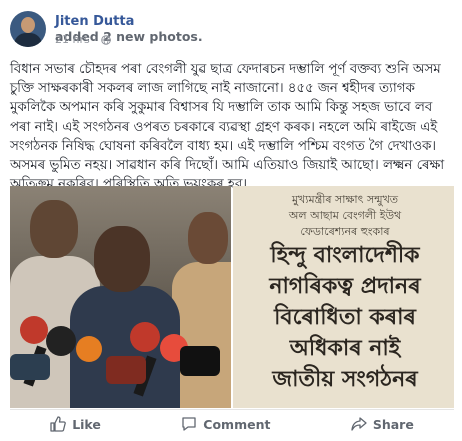 The width and height of the screenshot is (462, 441). What do you see at coordinates (54, 229) in the screenshot?
I see `person-left-head` at bounding box center [54, 229].